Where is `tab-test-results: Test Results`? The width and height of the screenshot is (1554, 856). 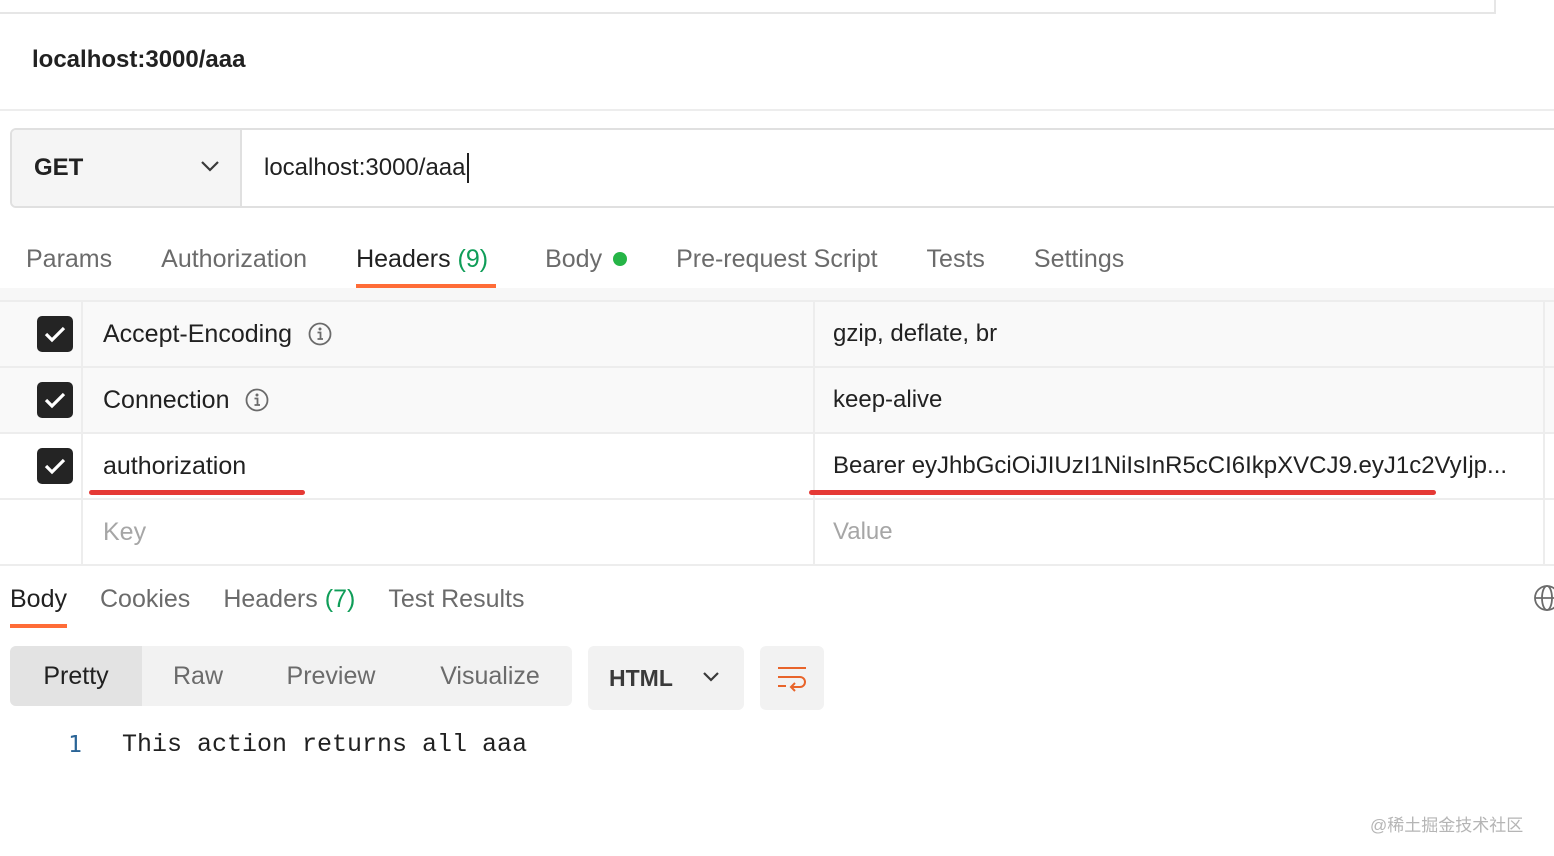
tab-test-results: Test Results is located at coordinates (456, 599).